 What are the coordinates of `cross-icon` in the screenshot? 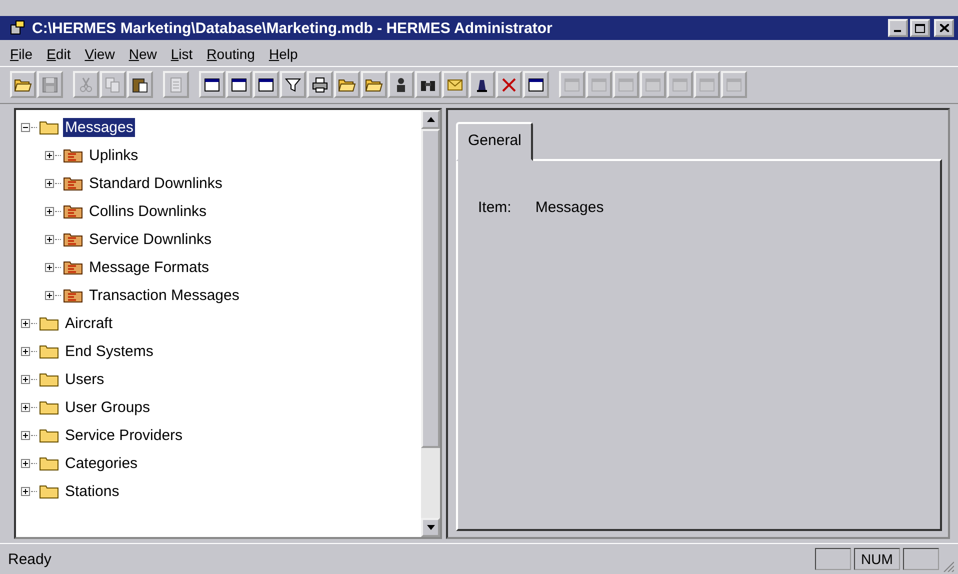 It's located at (509, 85).